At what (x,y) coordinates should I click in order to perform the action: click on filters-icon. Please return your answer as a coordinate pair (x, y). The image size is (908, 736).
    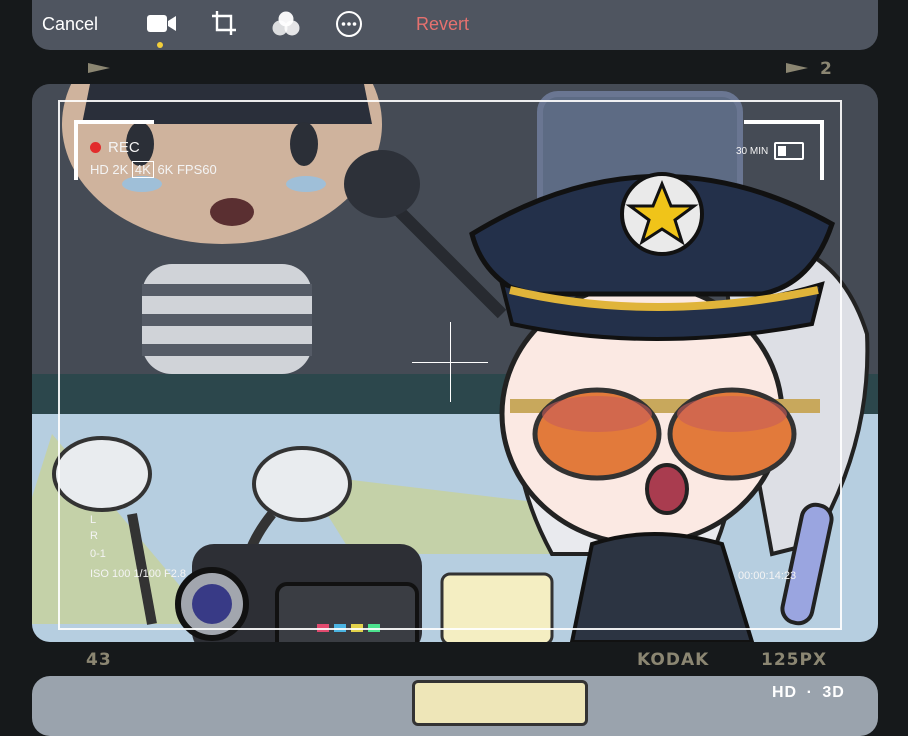
    Looking at the image, I should click on (286, 24).